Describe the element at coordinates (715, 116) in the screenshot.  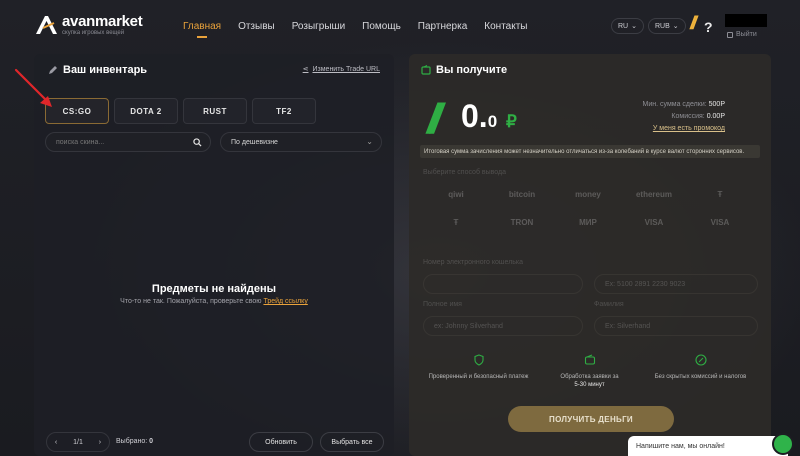
I see `fee-value: 0.00Р` at that location.